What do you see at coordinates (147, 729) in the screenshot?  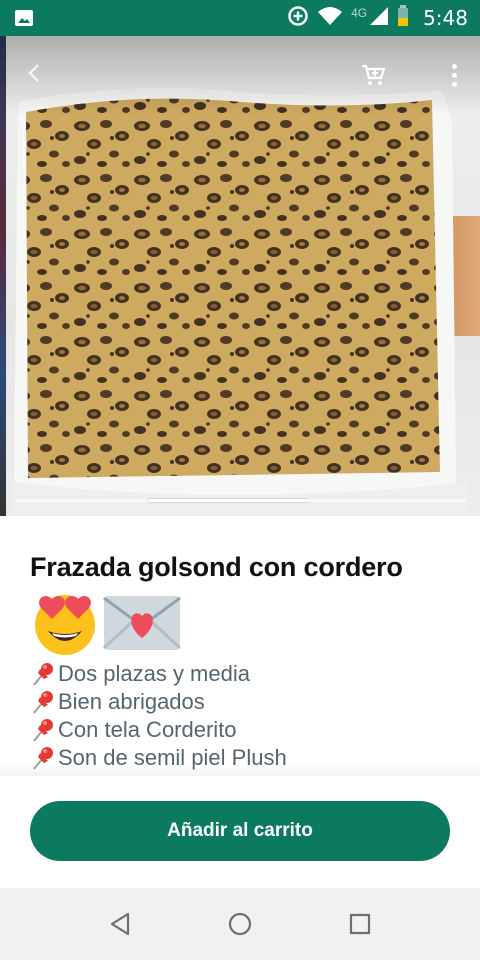 I see `description-text: Con tela Corderito` at bounding box center [147, 729].